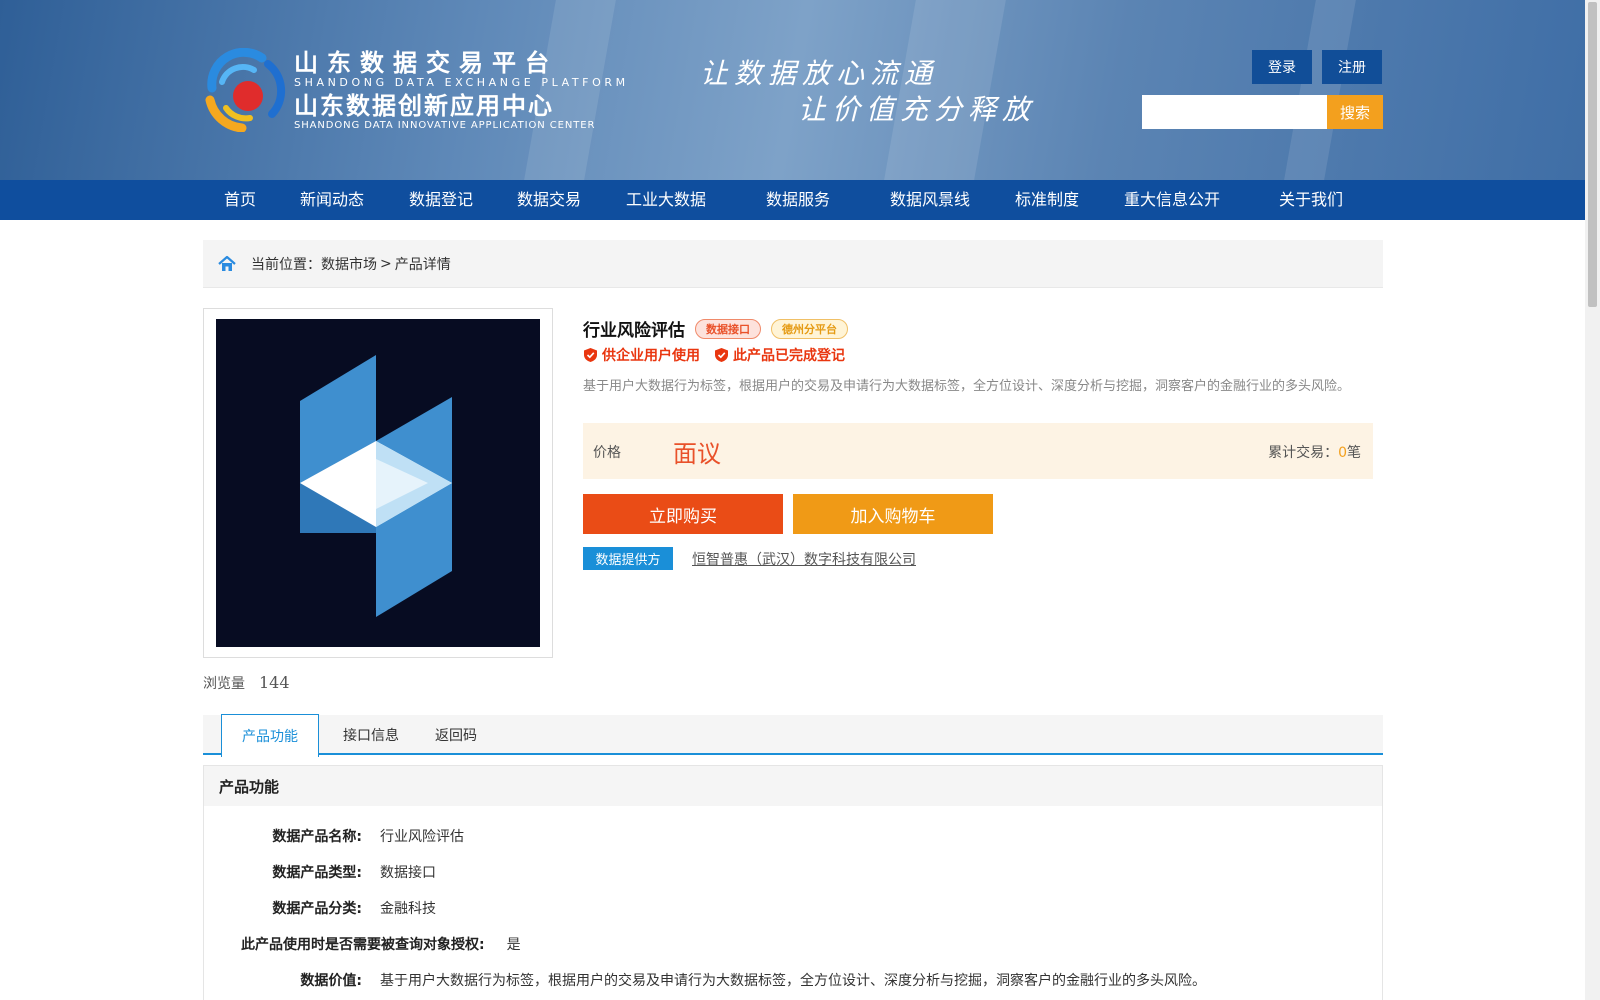 The image size is (1600, 1000). I want to click on product-type-tag: 数据接口, so click(728, 328).